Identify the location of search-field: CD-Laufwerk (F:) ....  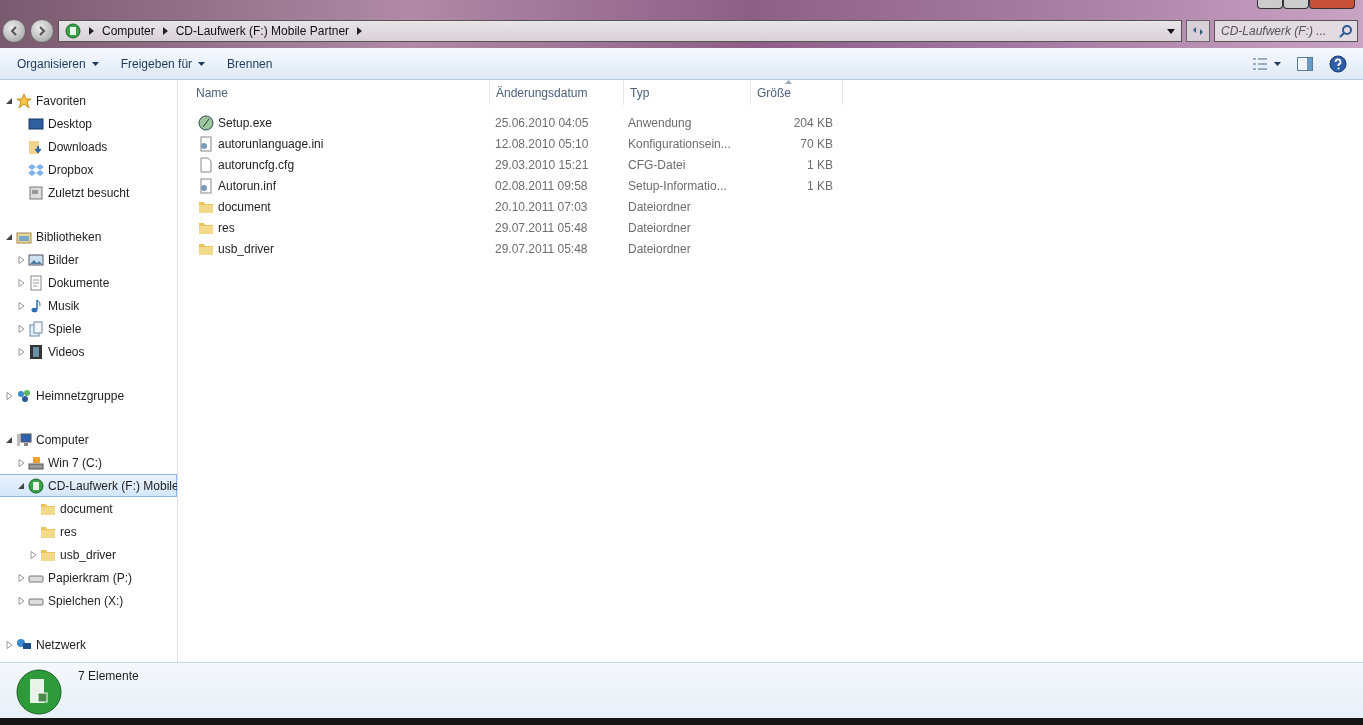
(1286, 31).